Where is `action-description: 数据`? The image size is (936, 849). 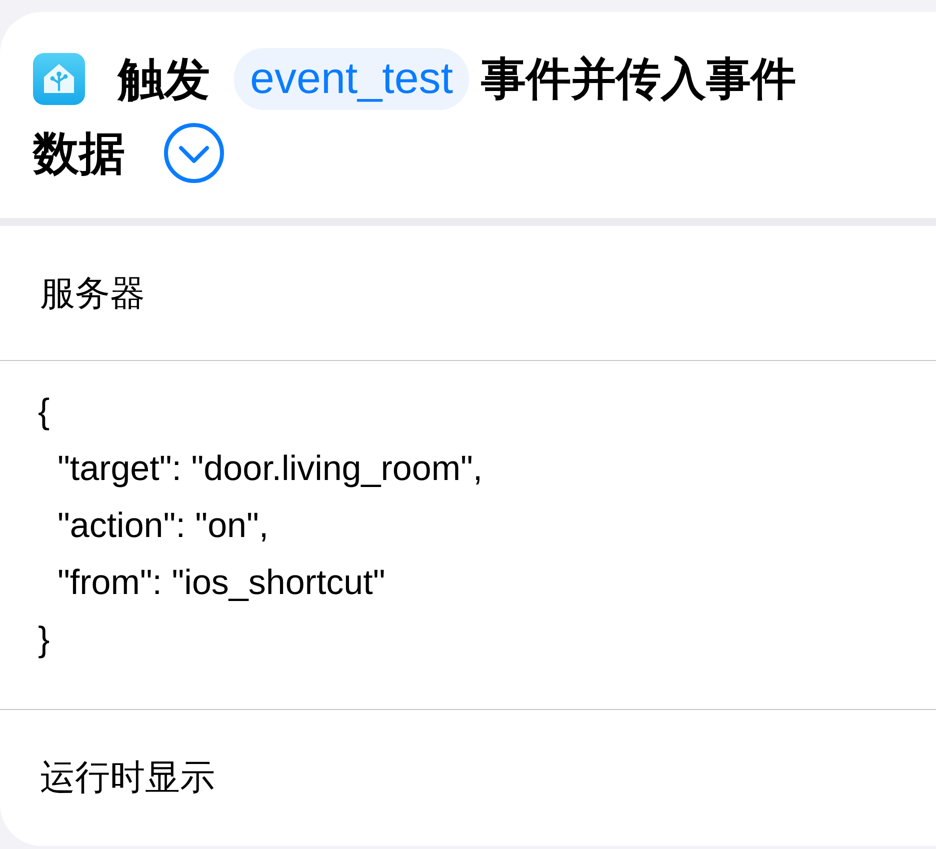
action-description: 数据 is located at coordinates (79, 153).